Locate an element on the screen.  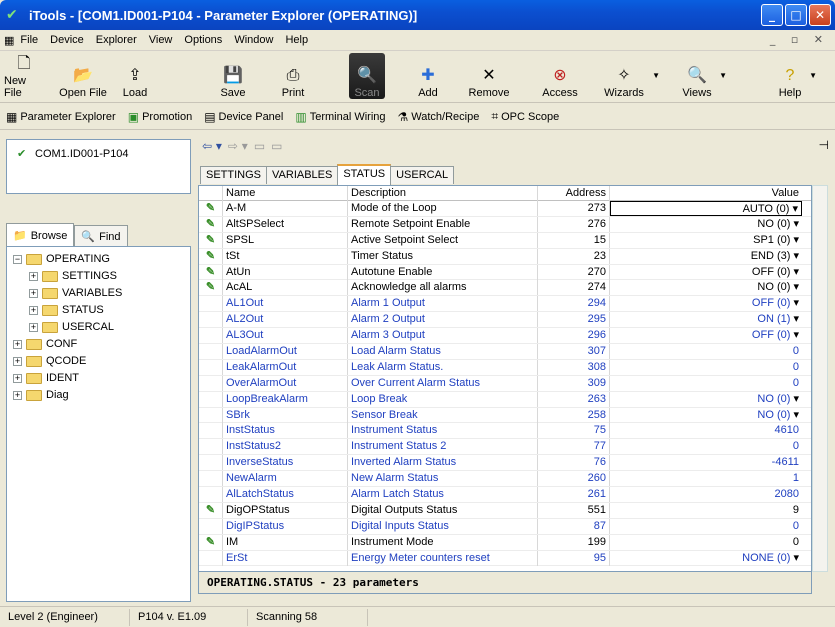
terminal-wiring-button: ▥ Terminal Wiring is located at coordinates (340, 117).